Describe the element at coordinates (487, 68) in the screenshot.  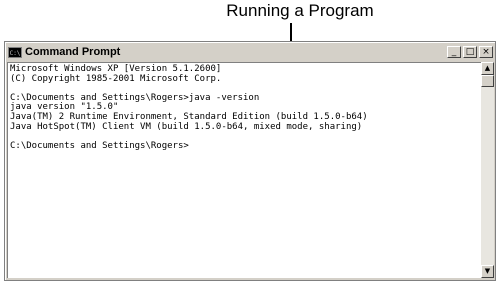
I see `scroll-up-button: ▲` at that location.